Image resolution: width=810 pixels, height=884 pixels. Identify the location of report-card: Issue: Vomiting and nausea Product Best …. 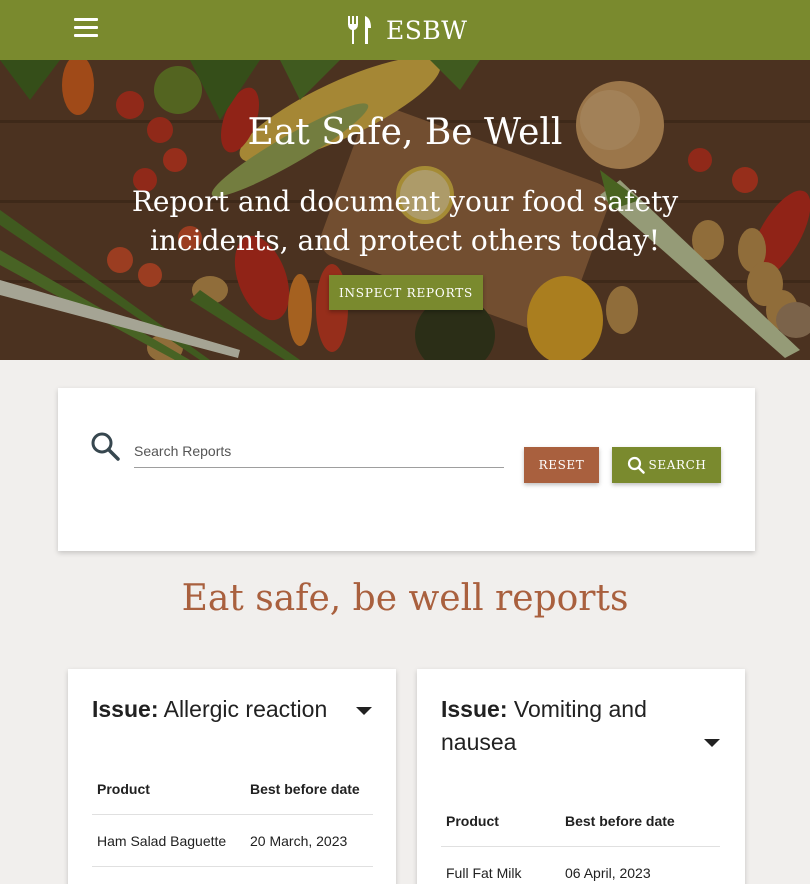
(581, 776).